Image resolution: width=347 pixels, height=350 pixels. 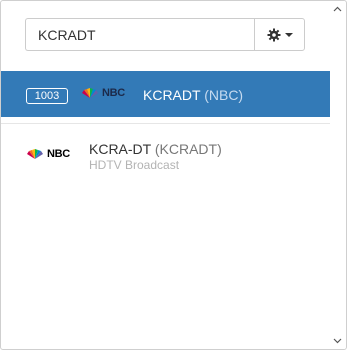 I want to click on result-name: KCRADT, so click(x=172, y=95).